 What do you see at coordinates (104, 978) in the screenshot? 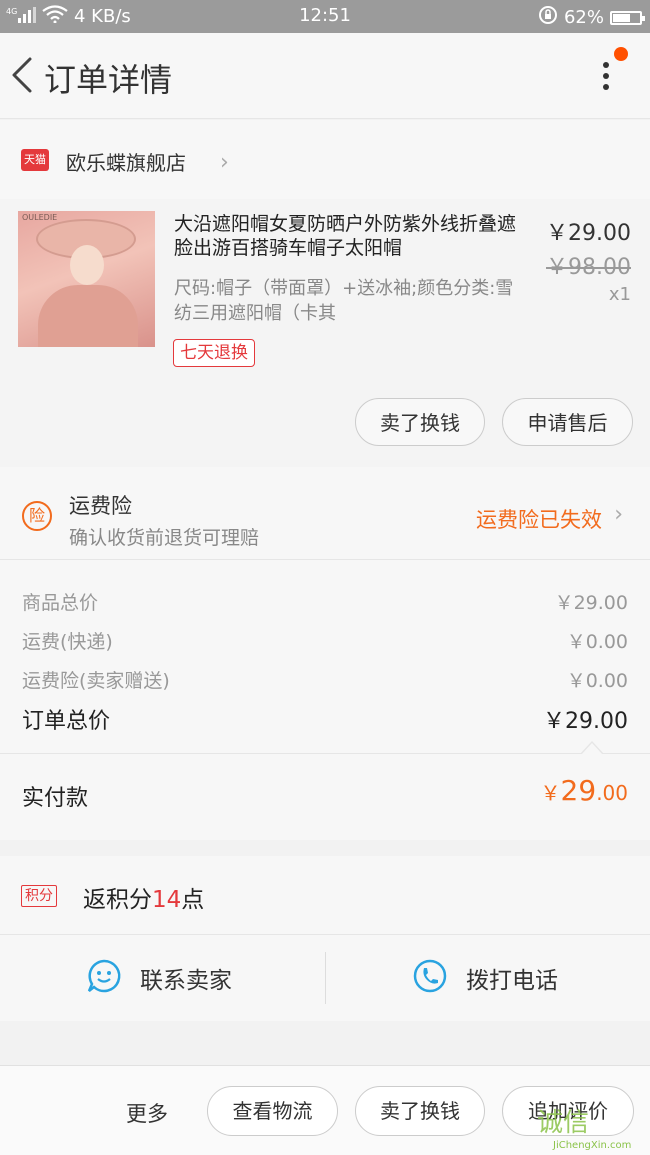
I see `chat-icon` at bounding box center [104, 978].